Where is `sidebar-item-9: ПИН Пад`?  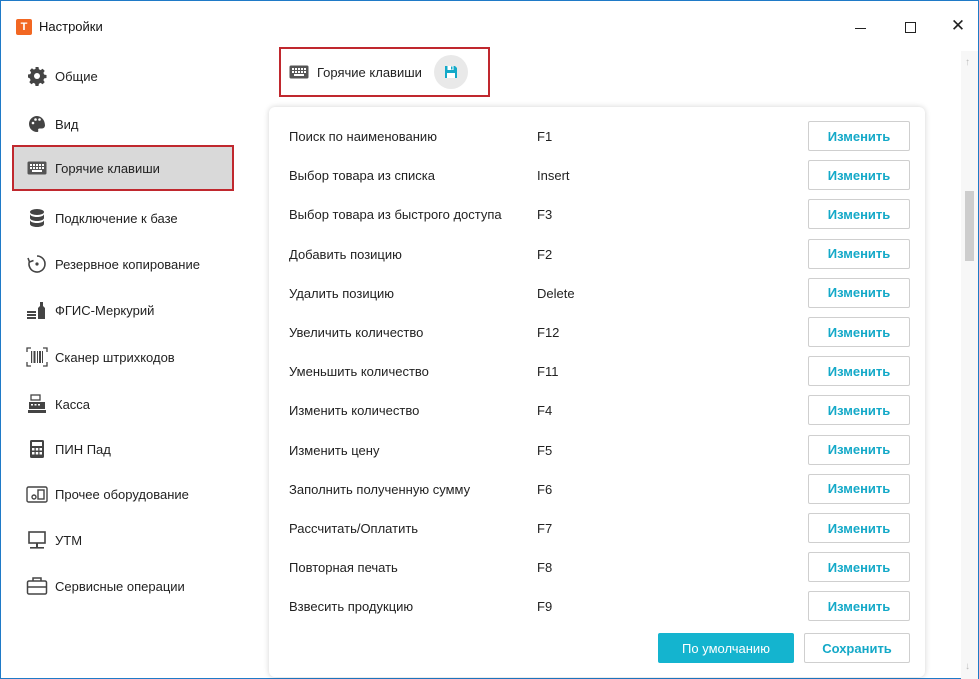 sidebar-item-9: ПИН Пад is located at coordinates (123, 449).